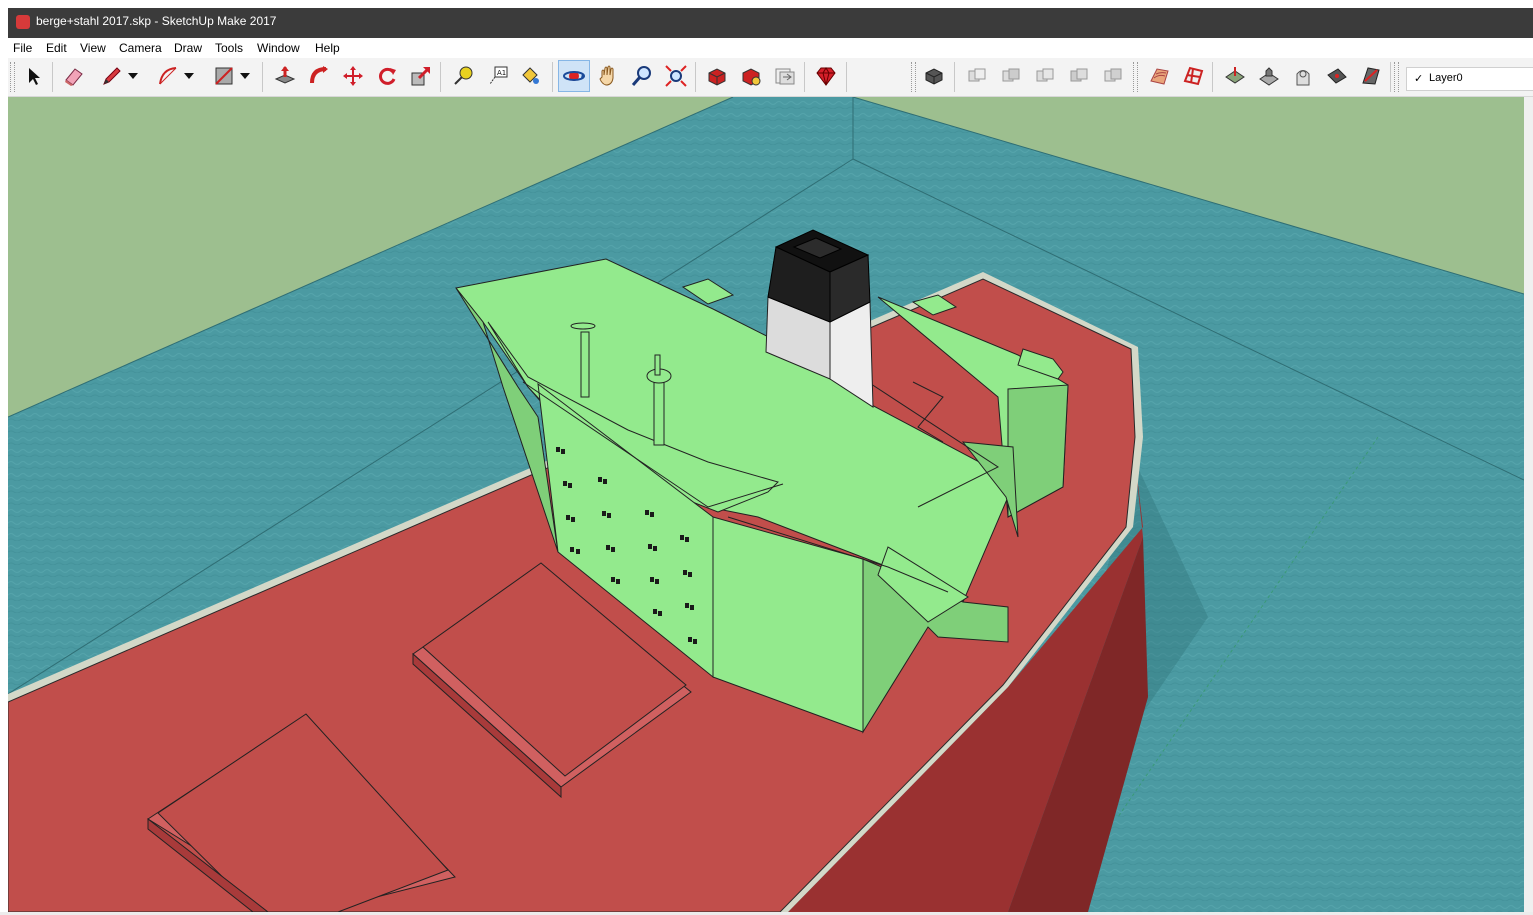 The width and height of the screenshot is (1533, 915). Describe the element at coordinates (574, 76) in the screenshot. I see `orbit-icon` at that location.